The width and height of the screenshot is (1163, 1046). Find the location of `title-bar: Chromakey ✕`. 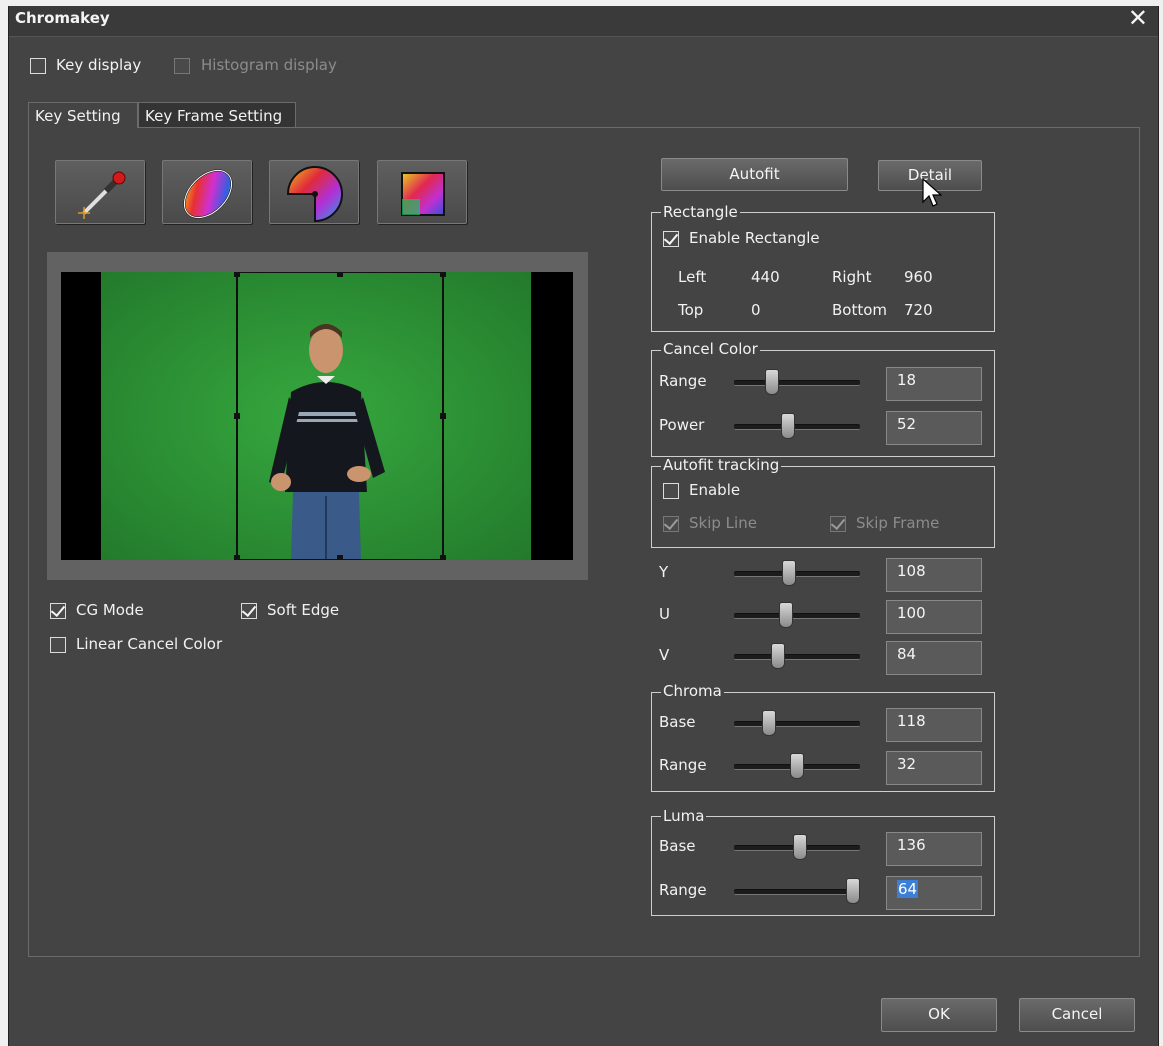

title-bar: Chromakey ✕ is located at coordinates (583, 20).